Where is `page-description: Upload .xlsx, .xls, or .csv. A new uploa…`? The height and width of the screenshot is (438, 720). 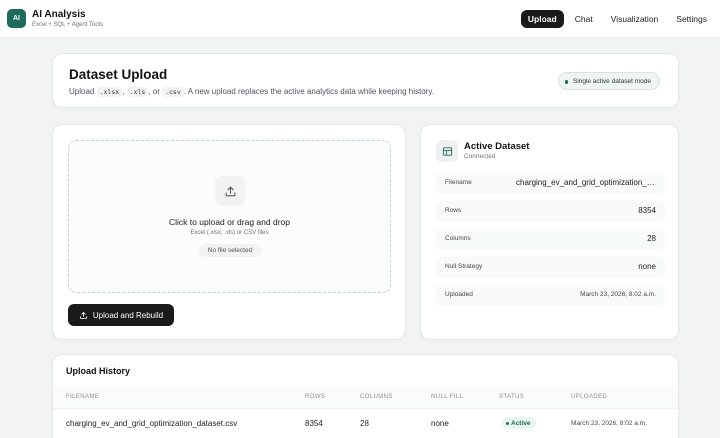
page-description: Upload .xlsx, .xls, or .csv. A new uploa… is located at coordinates (251, 92).